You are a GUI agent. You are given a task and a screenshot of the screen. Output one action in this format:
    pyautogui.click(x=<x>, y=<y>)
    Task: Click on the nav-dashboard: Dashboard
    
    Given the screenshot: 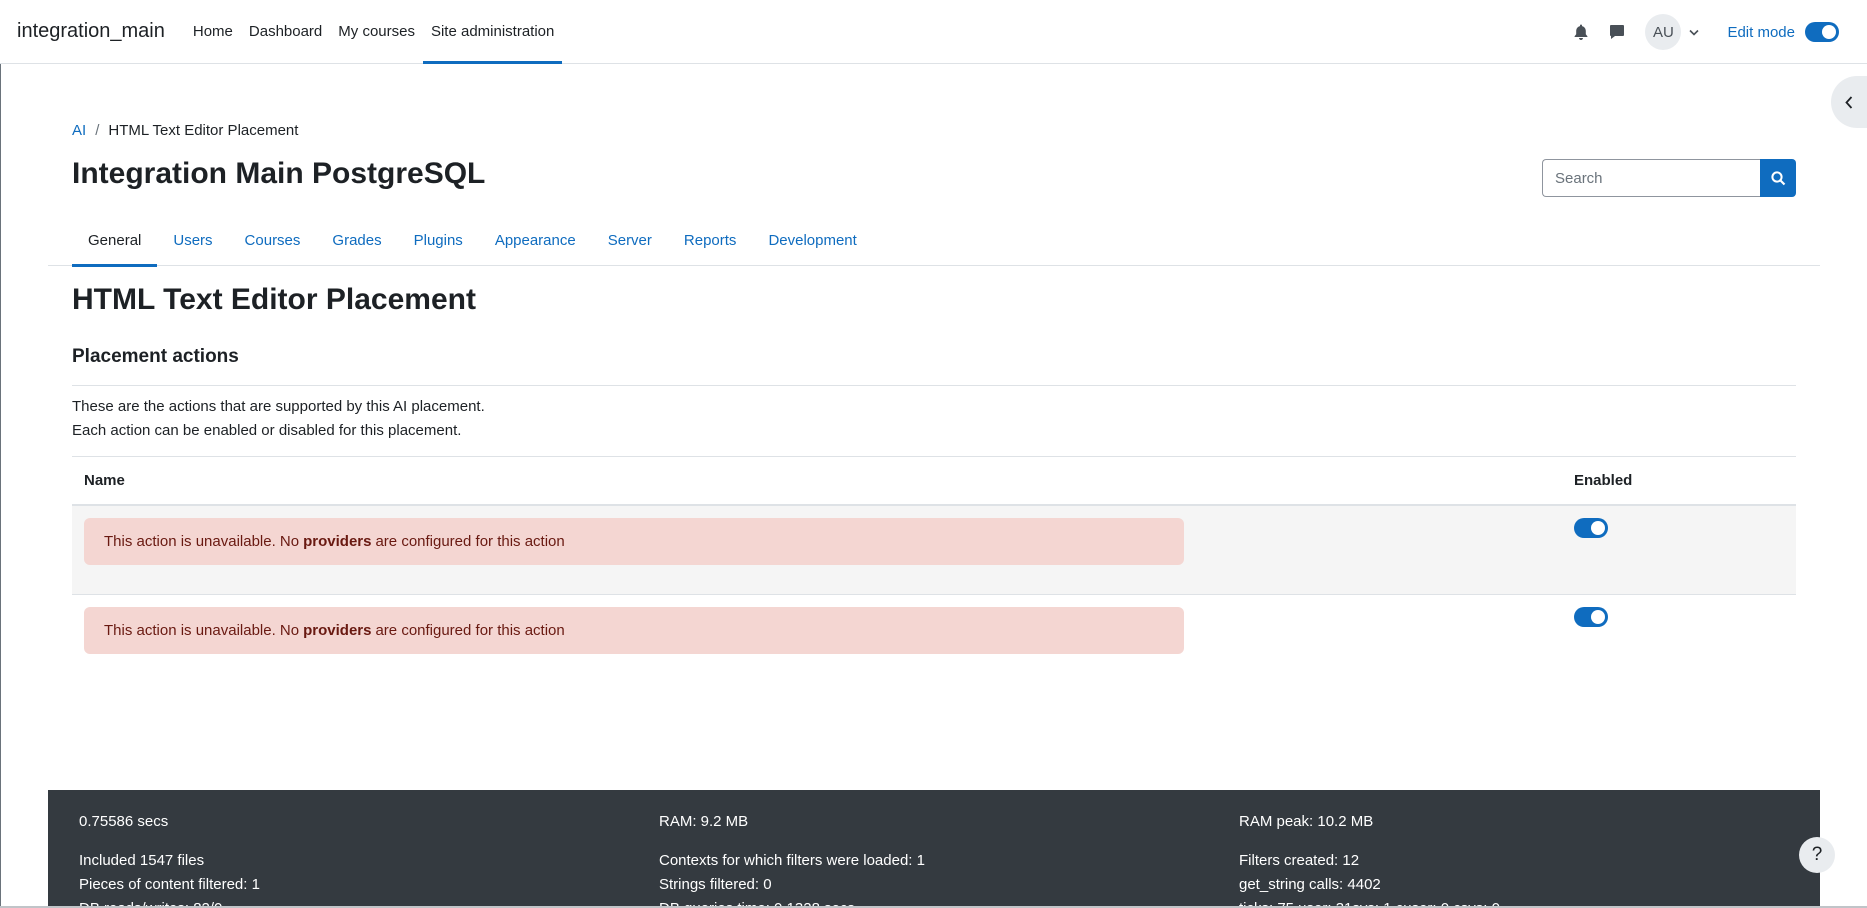 What is the action you would take?
    pyautogui.click(x=285, y=32)
    